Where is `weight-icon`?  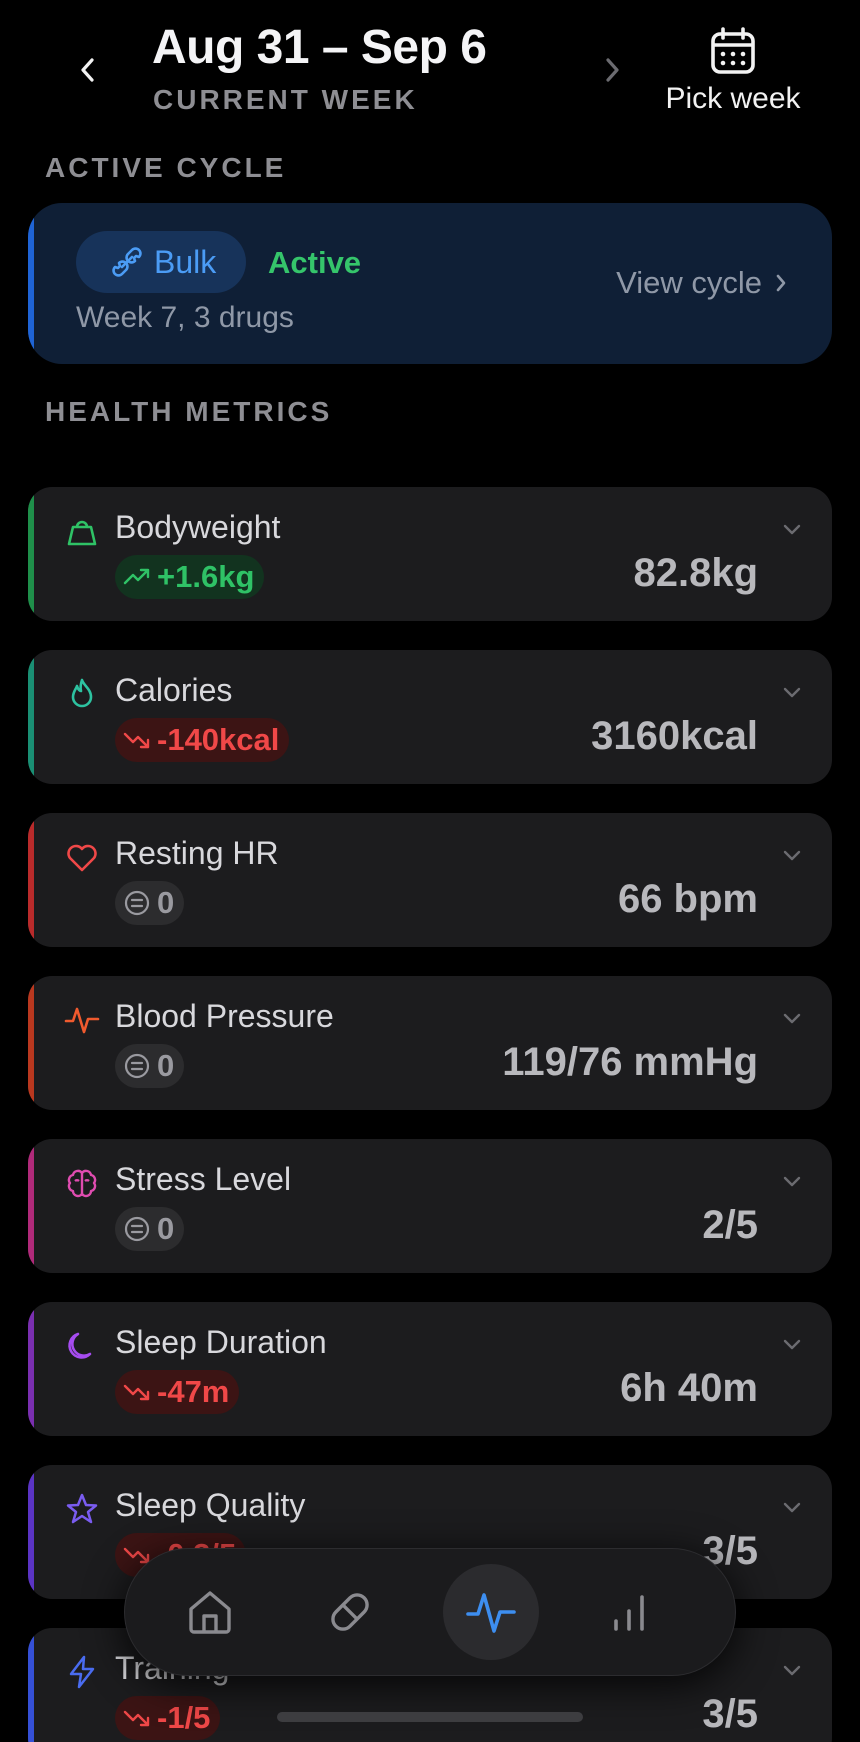 weight-icon is located at coordinates (82, 531).